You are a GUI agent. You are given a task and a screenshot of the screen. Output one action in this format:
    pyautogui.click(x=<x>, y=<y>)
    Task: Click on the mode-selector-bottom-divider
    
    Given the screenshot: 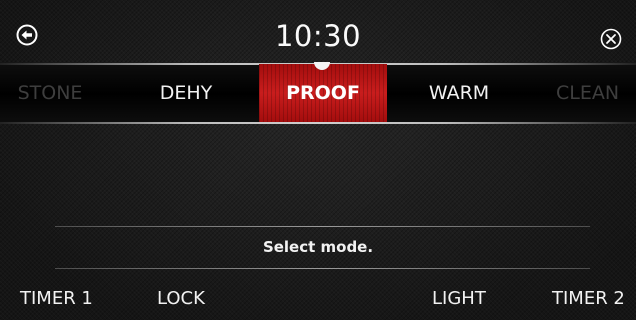 What is the action you would take?
    pyautogui.click(x=318, y=123)
    